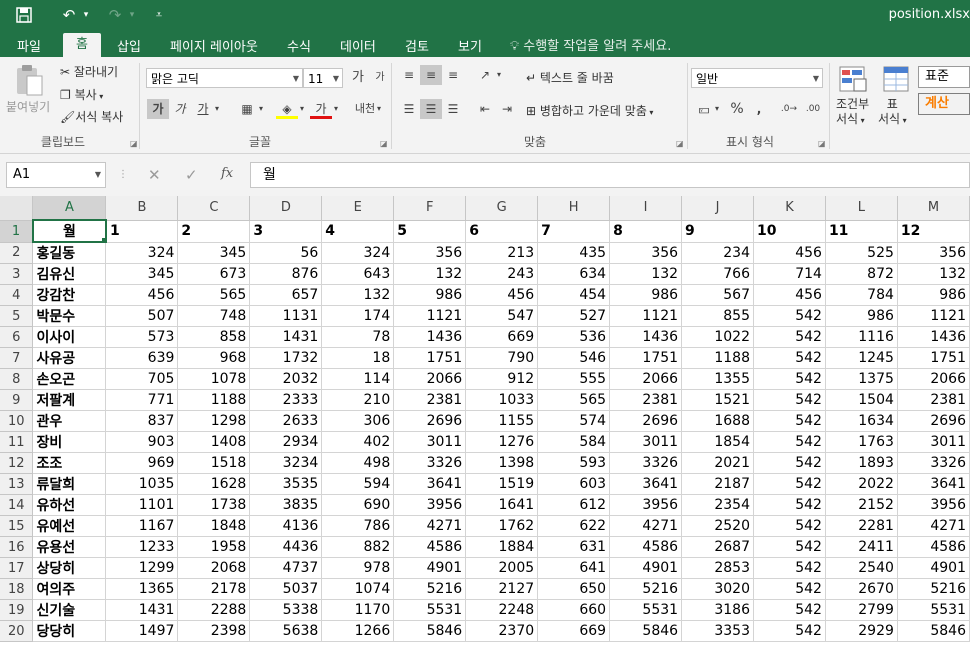  Describe the element at coordinates (142, 295) in the screenshot. I see `table-cell: 456` at that location.